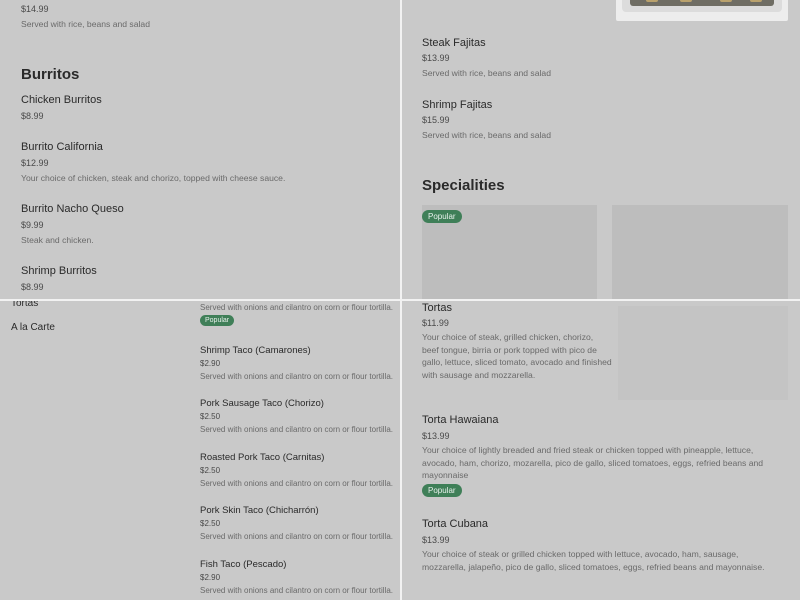 The height and width of the screenshot is (600, 800). What do you see at coordinates (57, 240) in the screenshot?
I see `item-description: Steak and chicken.` at bounding box center [57, 240].